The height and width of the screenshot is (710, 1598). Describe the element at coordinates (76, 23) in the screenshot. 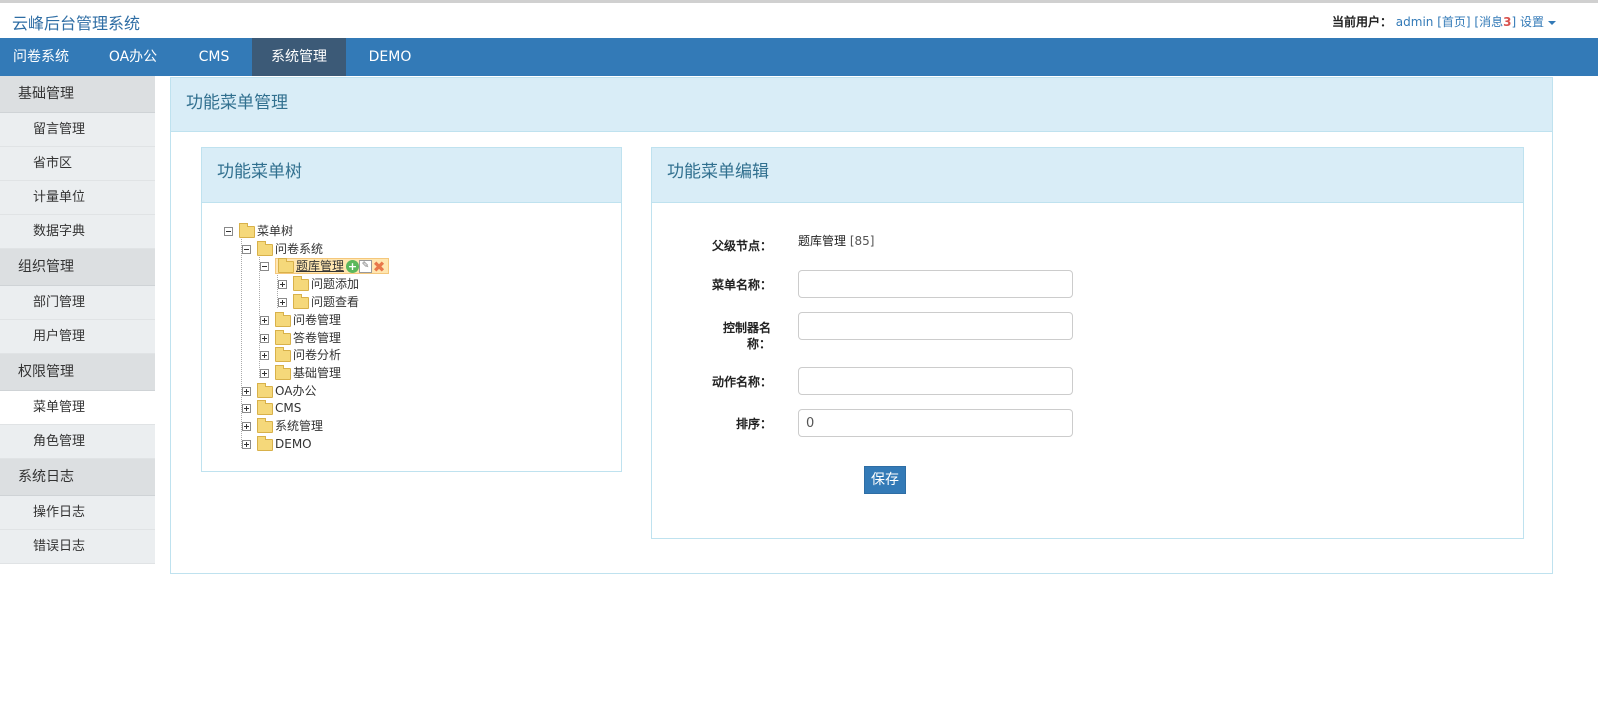

I see `app-title: 云峰后台管理系统` at that location.